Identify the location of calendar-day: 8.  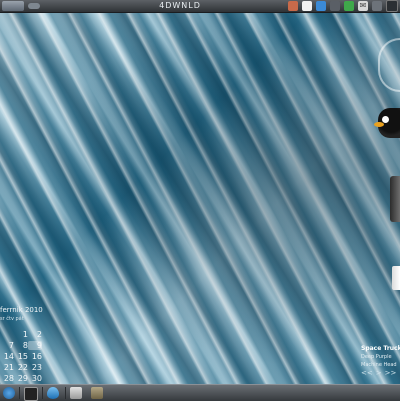
(21, 345).